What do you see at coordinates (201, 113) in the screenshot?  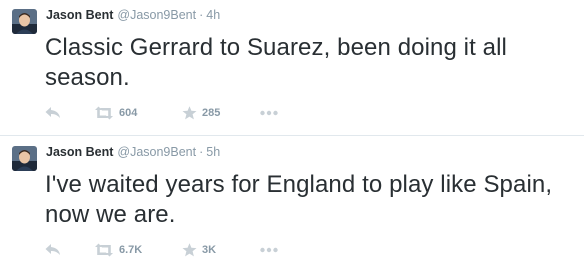 I see `favorite-button: 285` at bounding box center [201, 113].